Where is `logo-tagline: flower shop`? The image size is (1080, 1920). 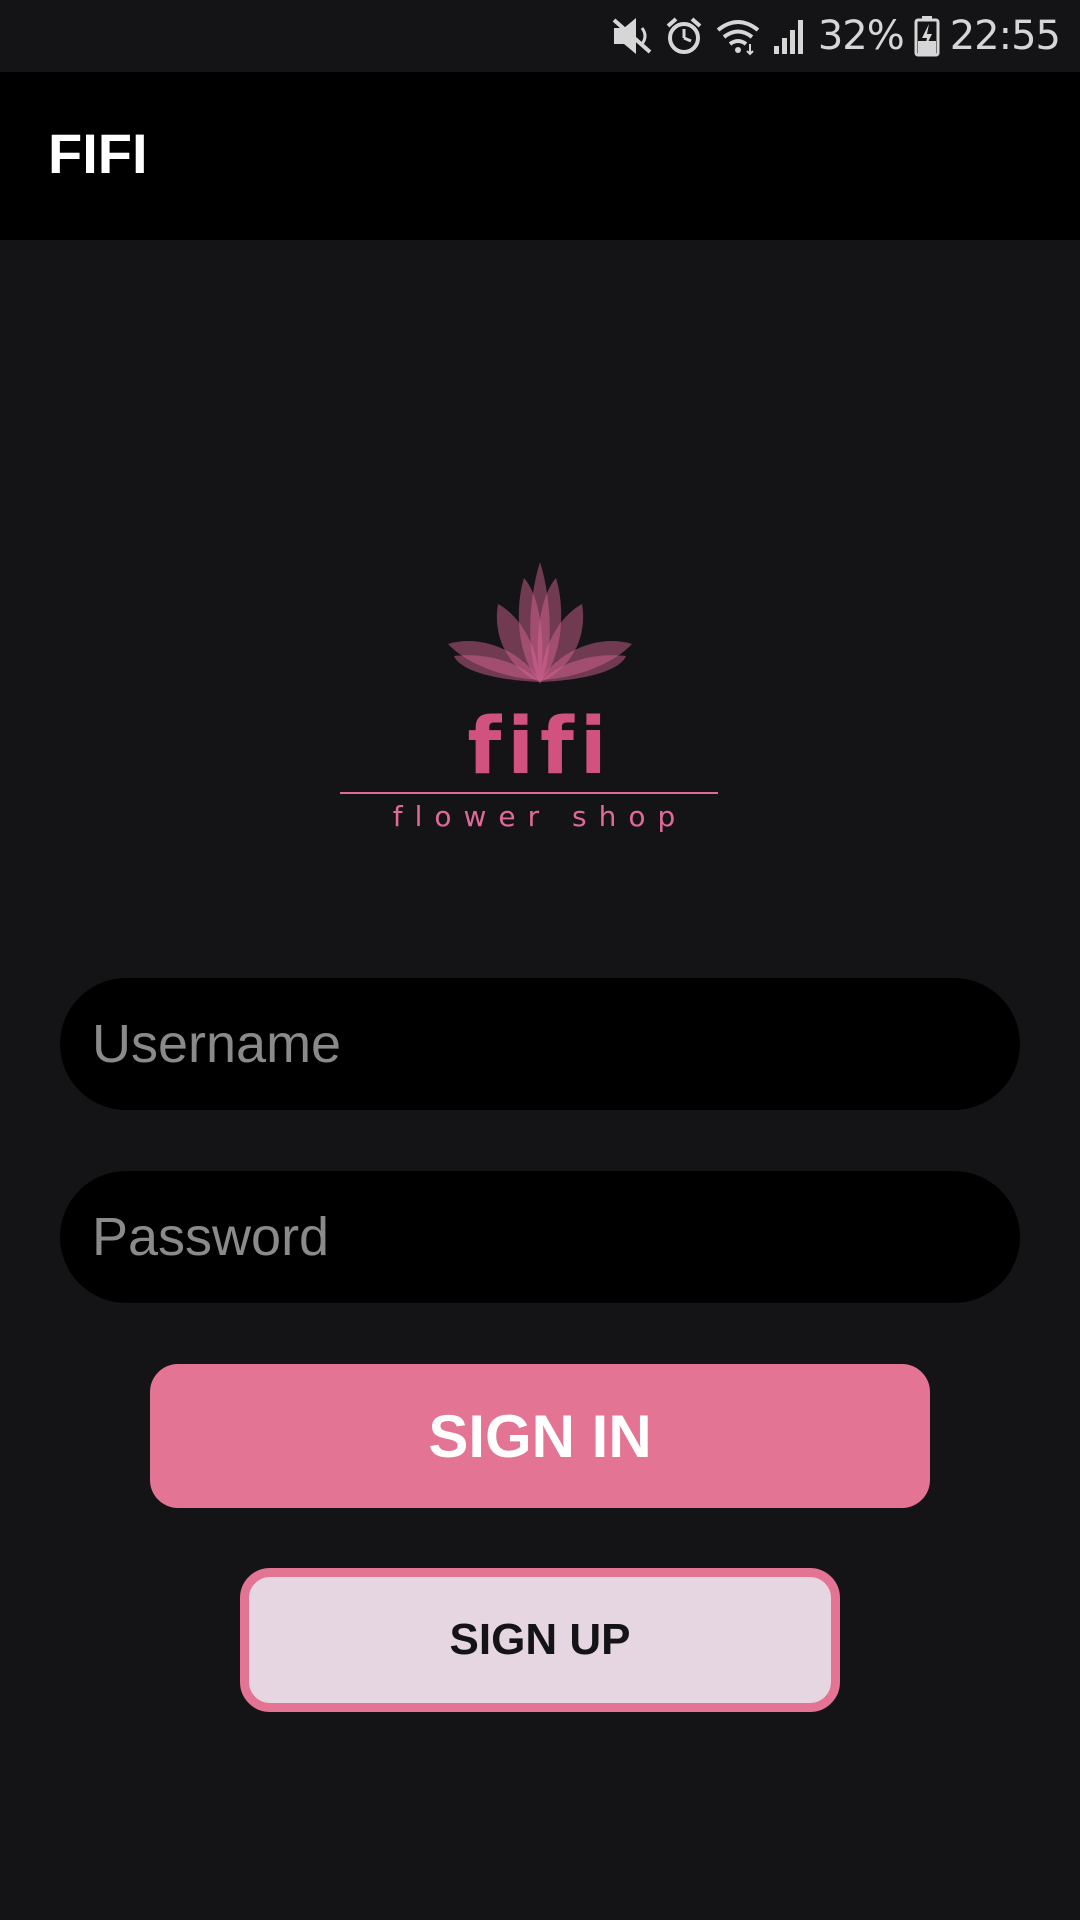
logo-tagline: flower shop is located at coordinates (540, 816).